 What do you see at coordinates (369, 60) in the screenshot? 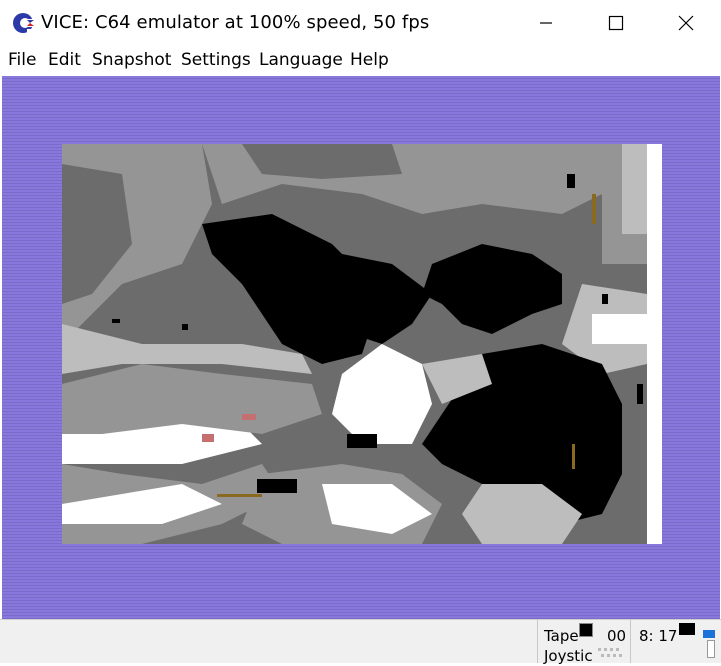
I see `menu-help: Help` at bounding box center [369, 60].